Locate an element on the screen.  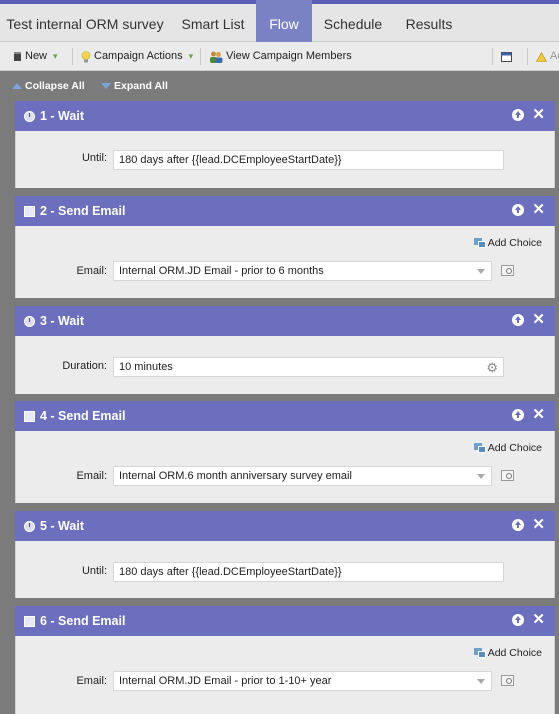
alert-label: Ac is located at coordinates (554, 56).